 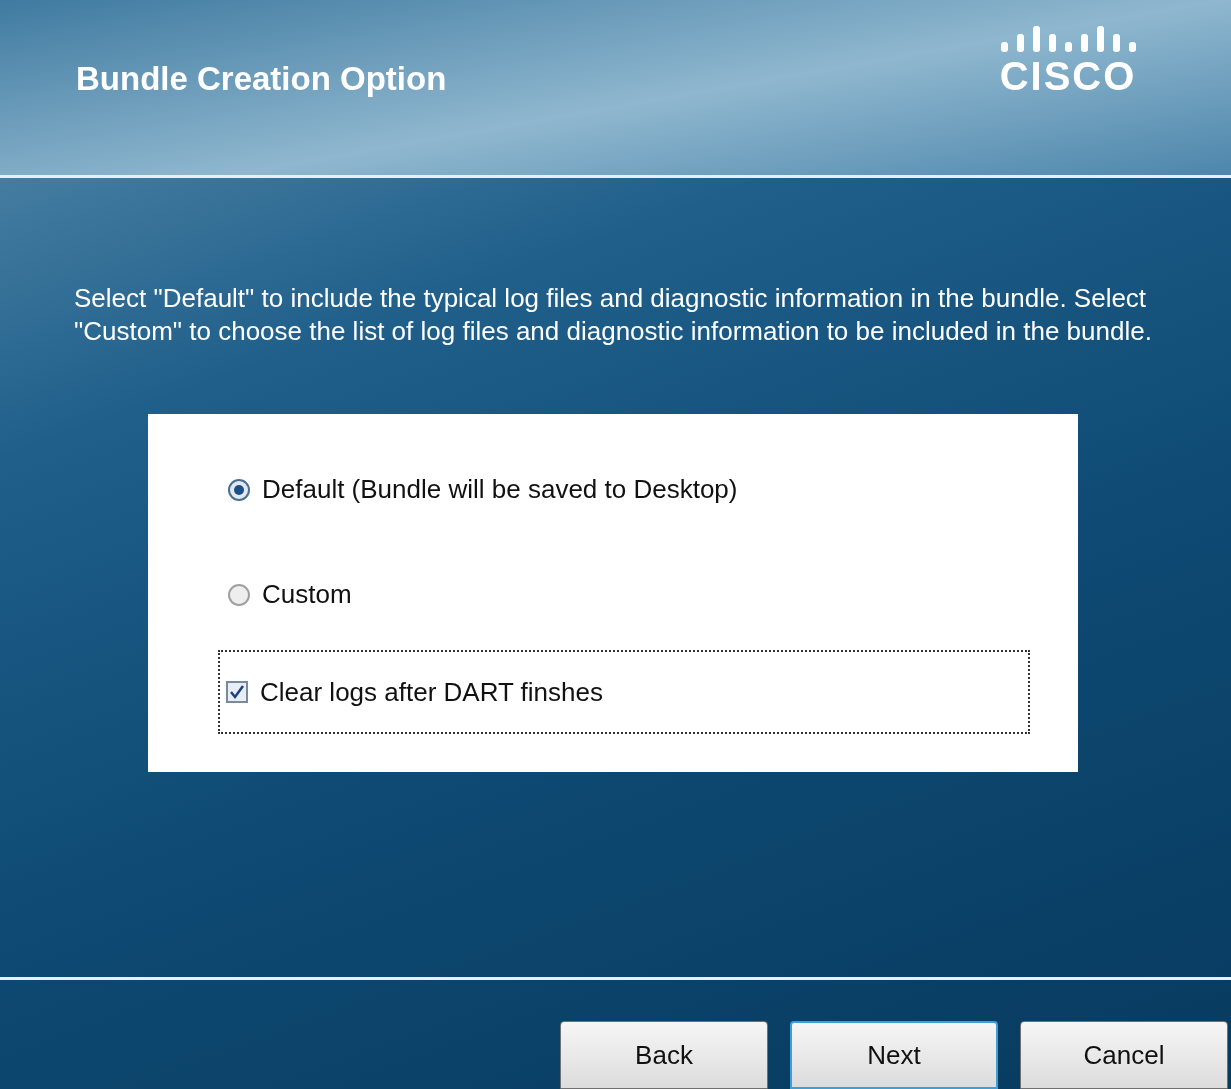 What do you see at coordinates (431, 692) in the screenshot?
I see `checkbox-label: Clear logs after DART finshes` at bounding box center [431, 692].